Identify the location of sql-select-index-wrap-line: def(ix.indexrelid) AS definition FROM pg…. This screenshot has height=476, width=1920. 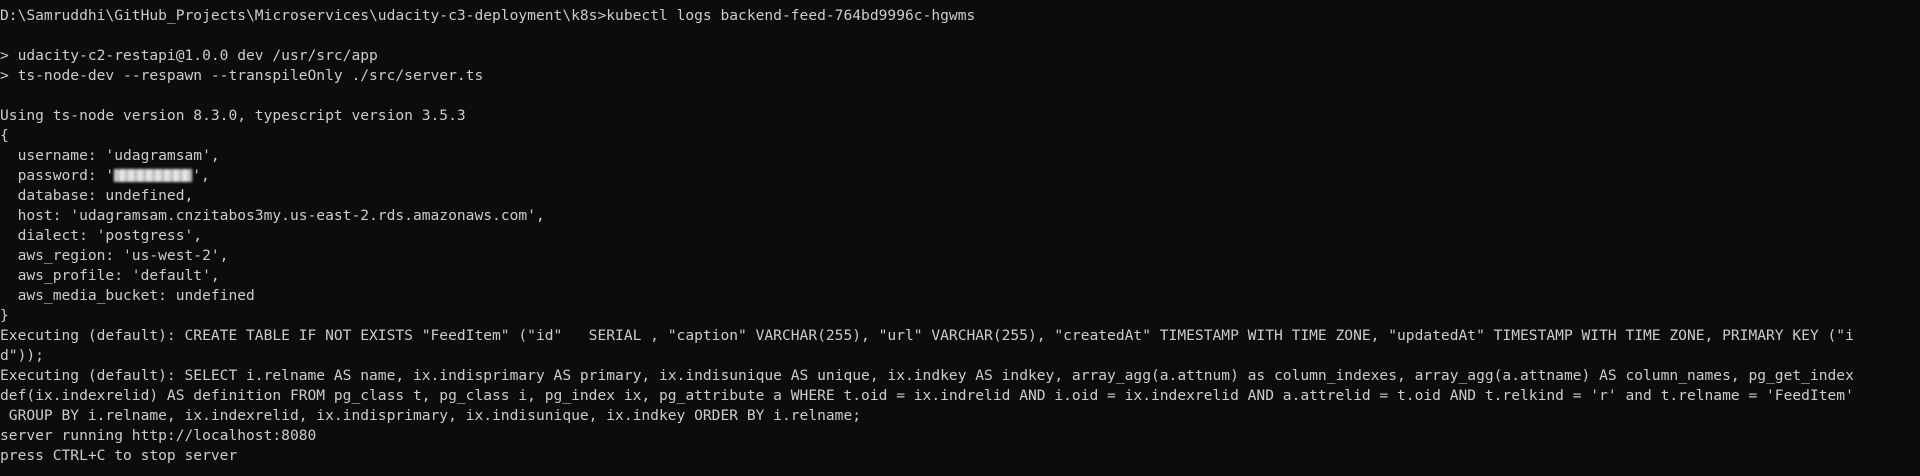
(927, 395).